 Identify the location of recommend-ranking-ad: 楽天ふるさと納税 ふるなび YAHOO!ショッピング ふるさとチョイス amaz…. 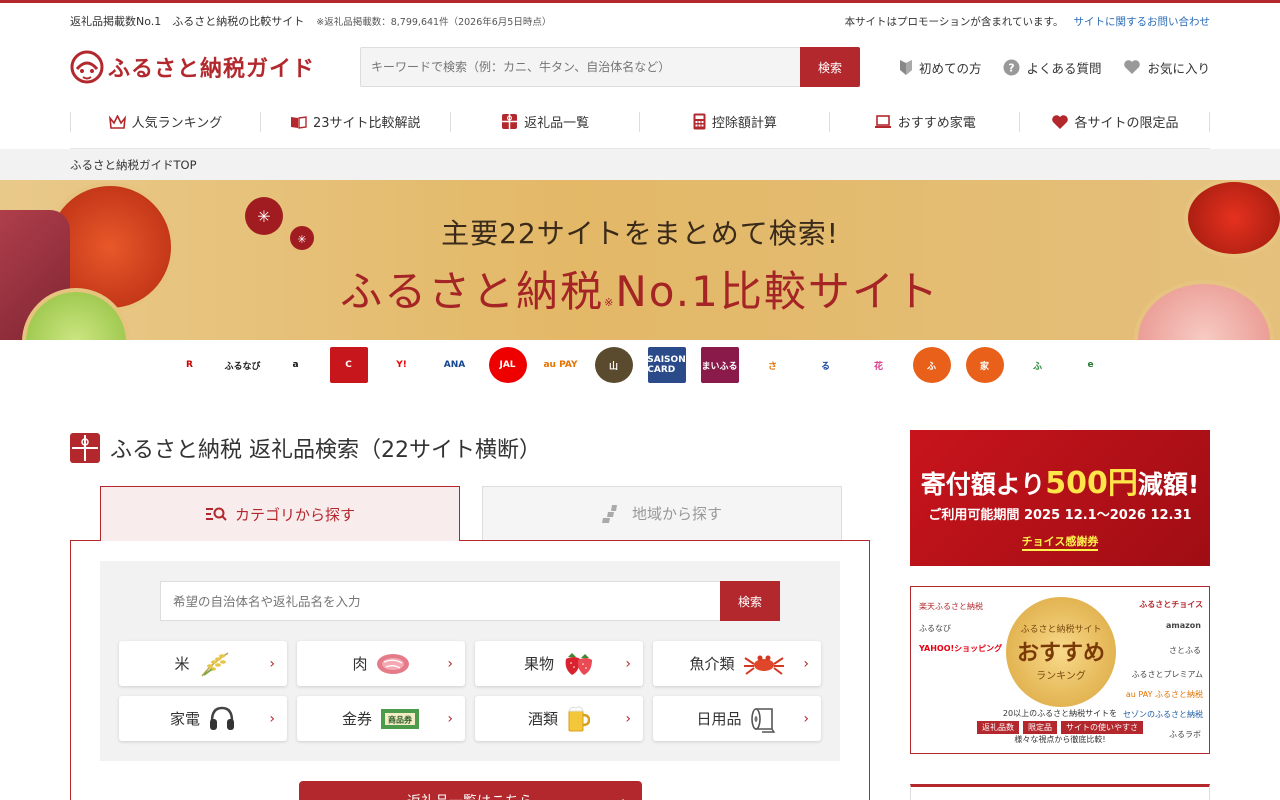
(1060, 670).